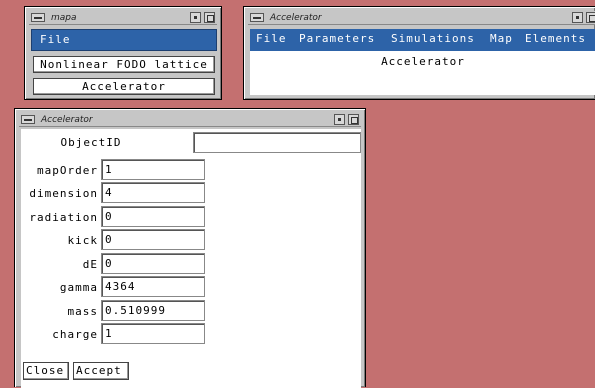 The width and height of the screenshot is (595, 388). Describe the element at coordinates (421, 18) in the screenshot. I see `accelerator-main-titlebar: Accelerator` at that location.